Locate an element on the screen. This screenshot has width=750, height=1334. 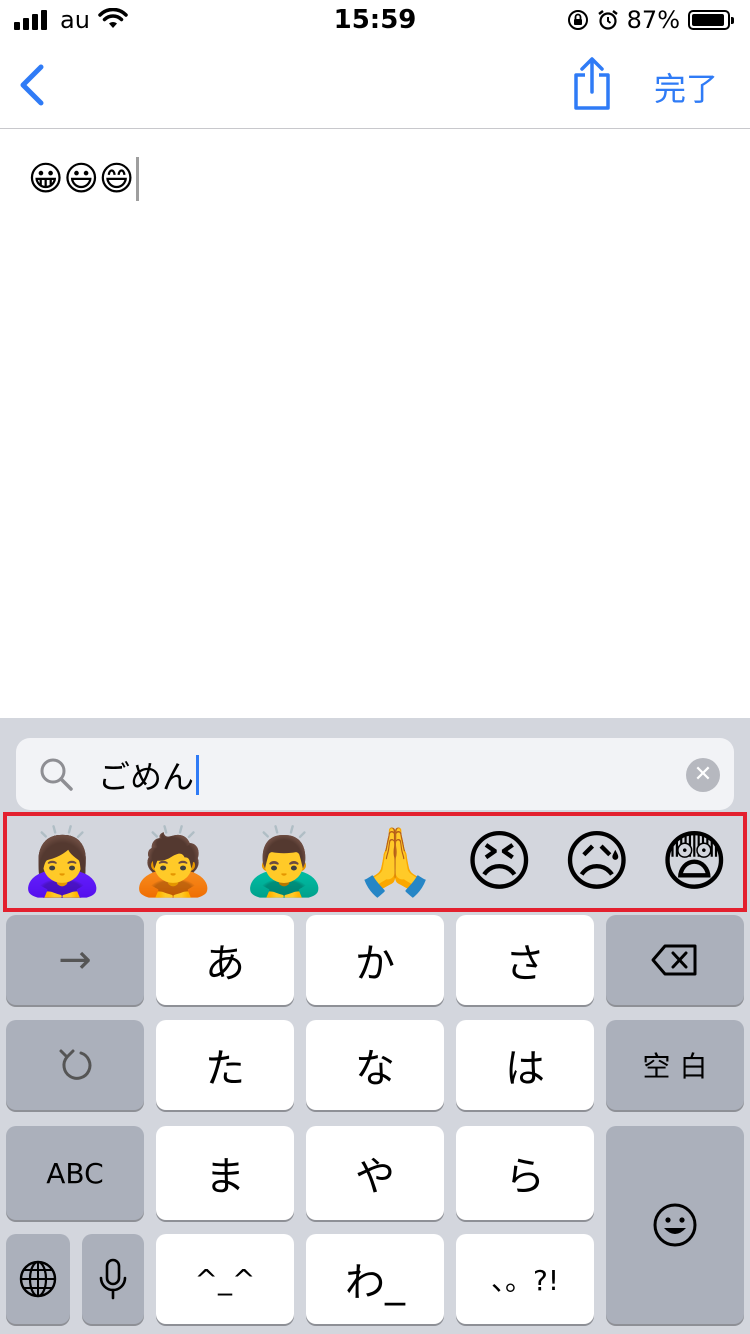
delete-key is located at coordinates (675, 960).